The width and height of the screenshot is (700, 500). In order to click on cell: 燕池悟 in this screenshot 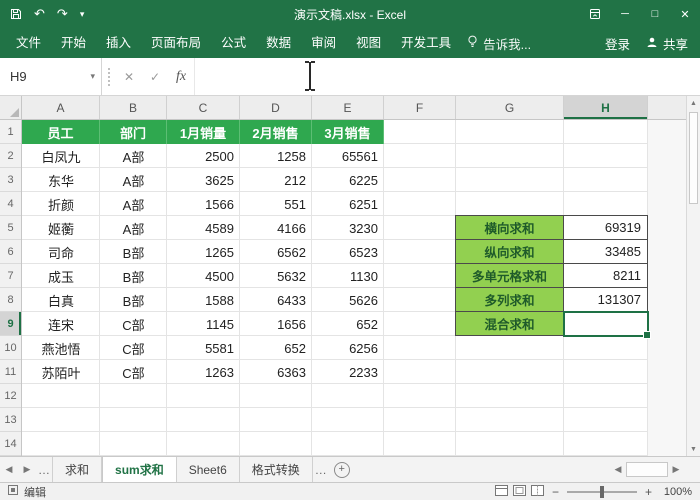, I will do `click(61, 348)`.